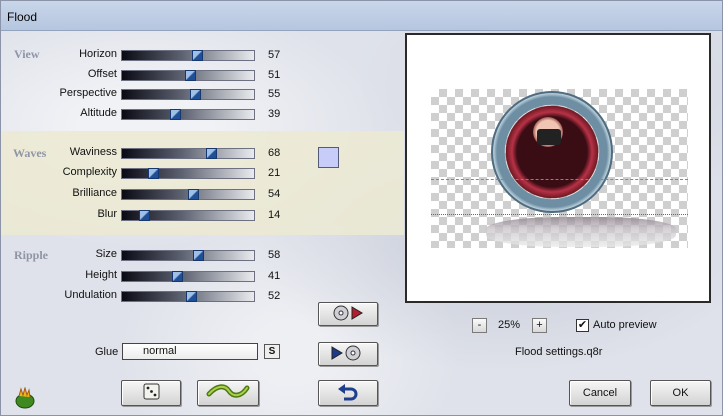 This screenshot has width=723, height=416. Describe the element at coordinates (274, 94) in the screenshot. I see `perspective-value: 55` at that location.